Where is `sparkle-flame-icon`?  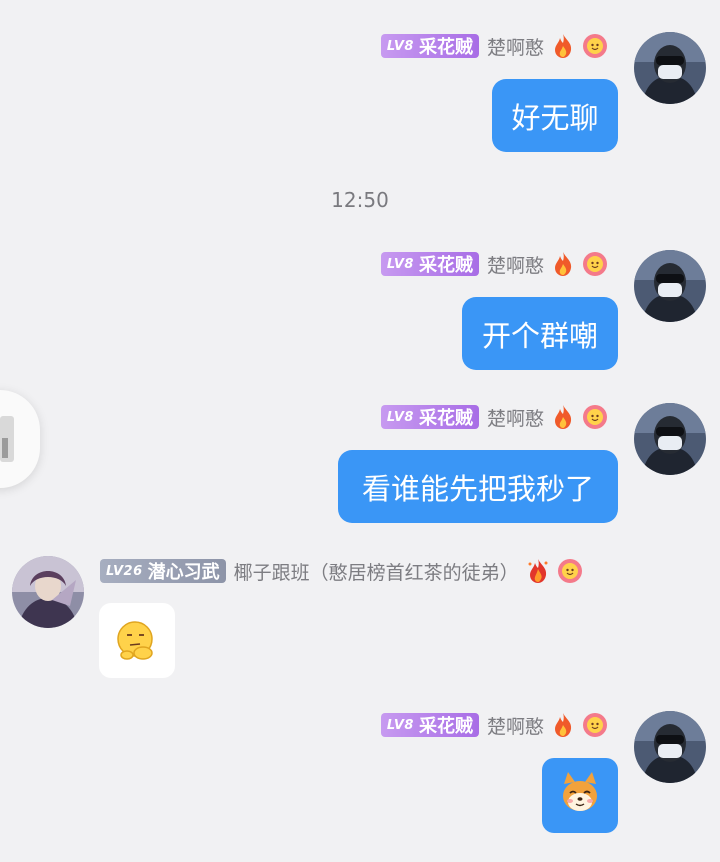
sparkle-flame-icon is located at coordinates (538, 571).